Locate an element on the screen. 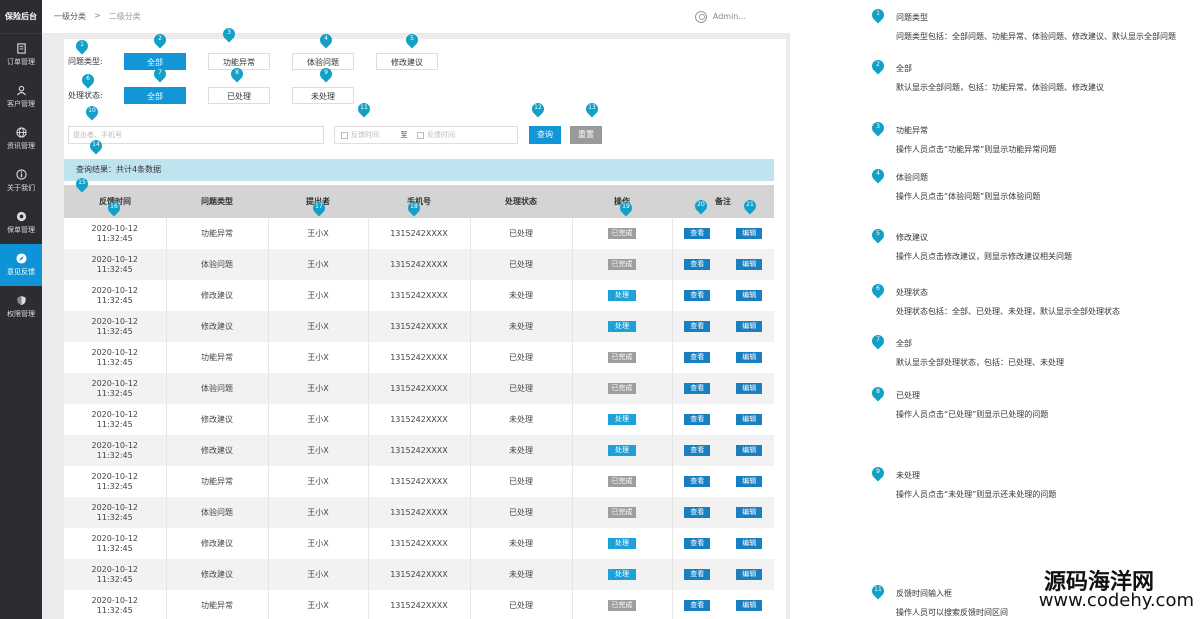 This screenshot has height=619, width=1200. note-title: 已处理 is located at coordinates (908, 395).